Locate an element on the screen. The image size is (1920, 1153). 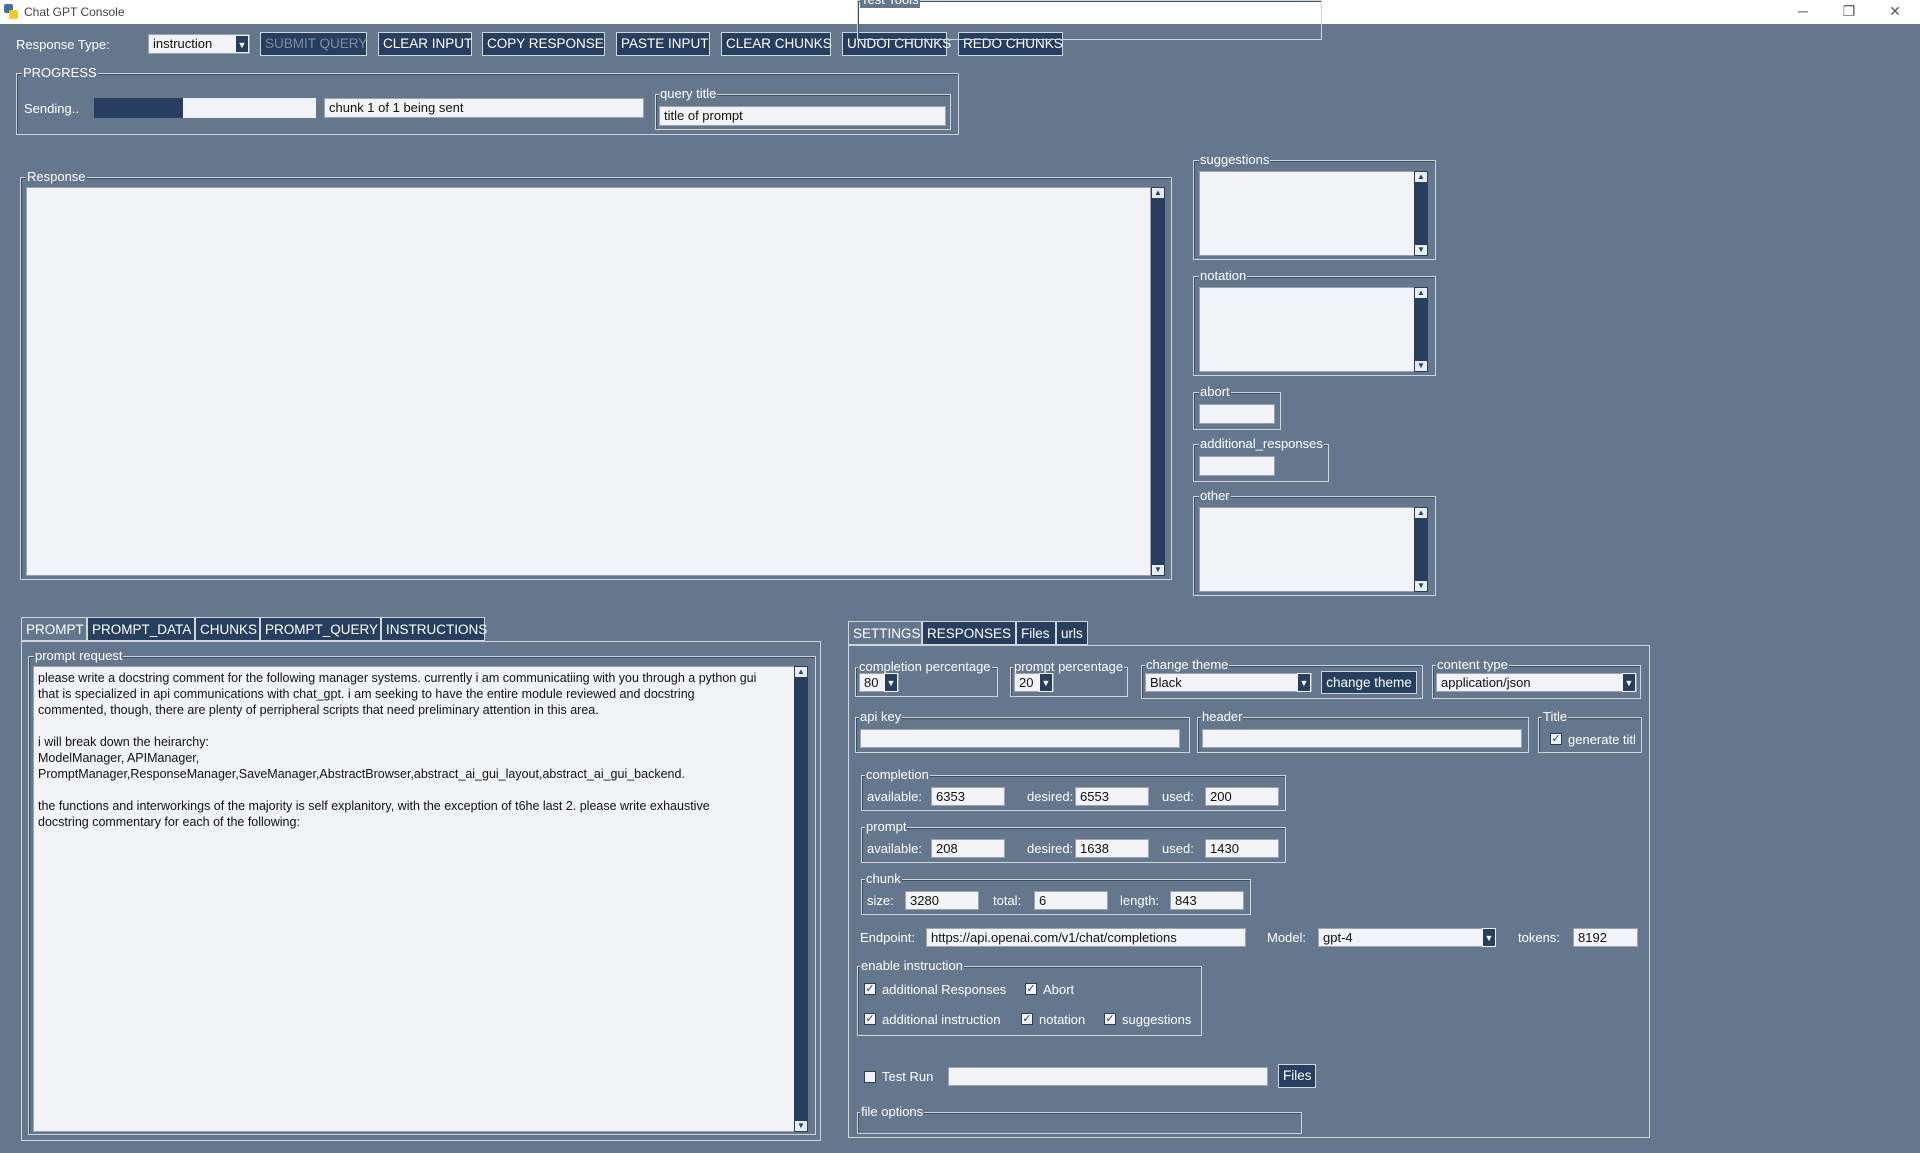
notation-legend: notation is located at coordinates (1223, 276).